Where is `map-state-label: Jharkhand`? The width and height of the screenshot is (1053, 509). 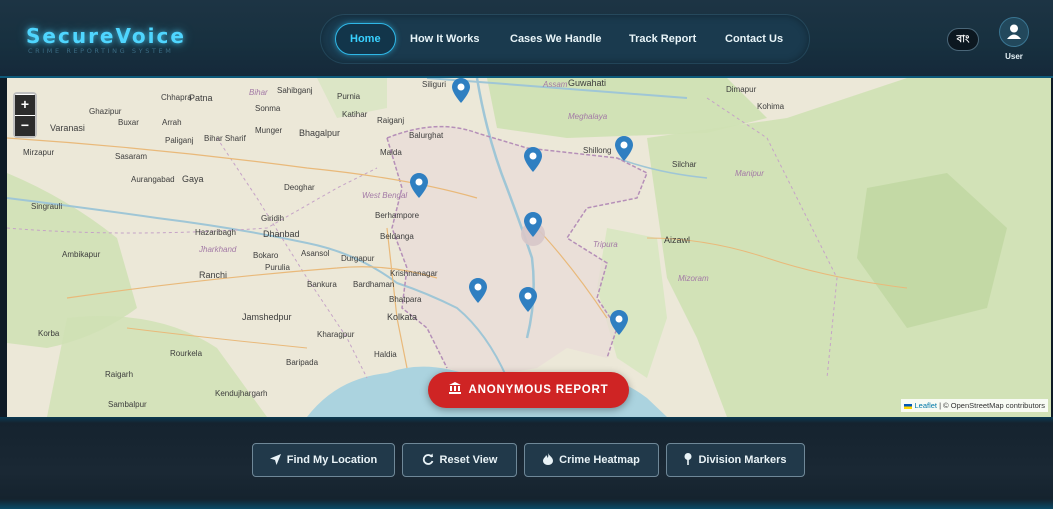
map-state-label: Jharkhand is located at coordinates (218, 249).